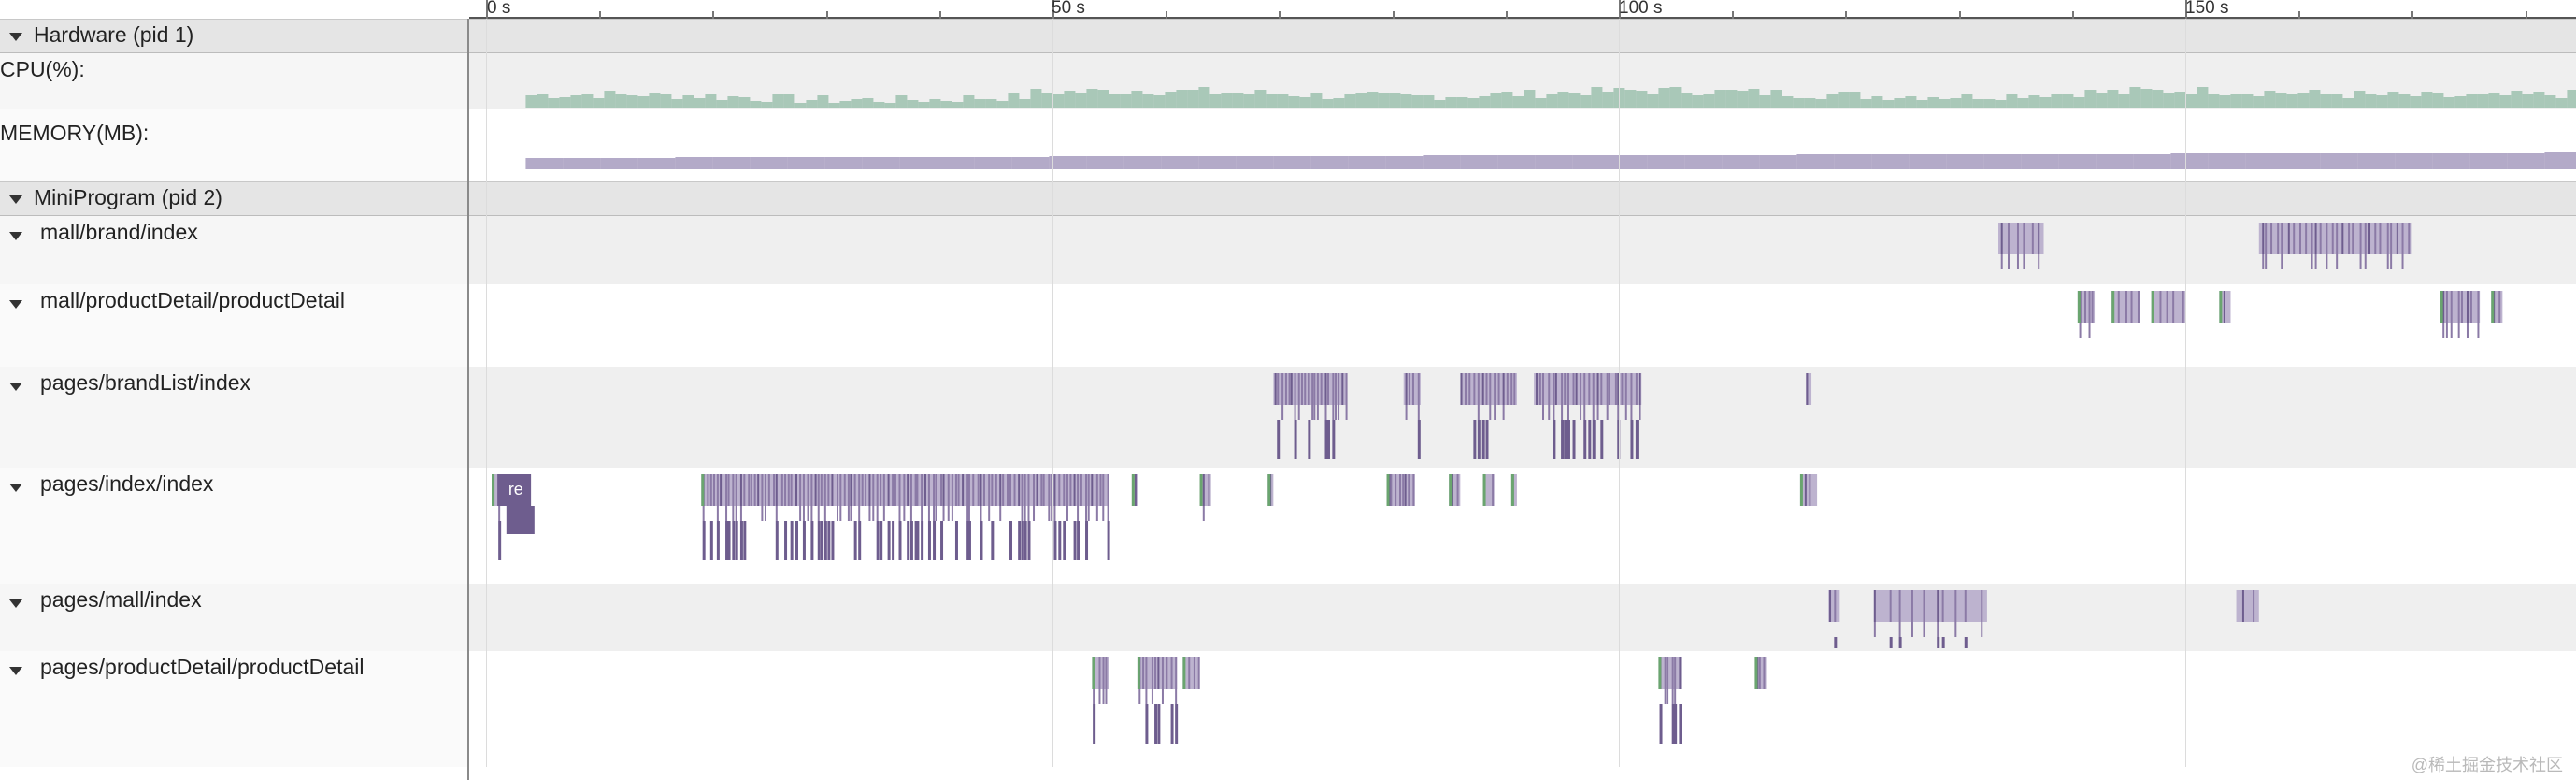 The height and width of the screenshot is (780, 2576). Describe the element at coordinates (1522, 709) in the screenshot. I see `thread-track` at that location.